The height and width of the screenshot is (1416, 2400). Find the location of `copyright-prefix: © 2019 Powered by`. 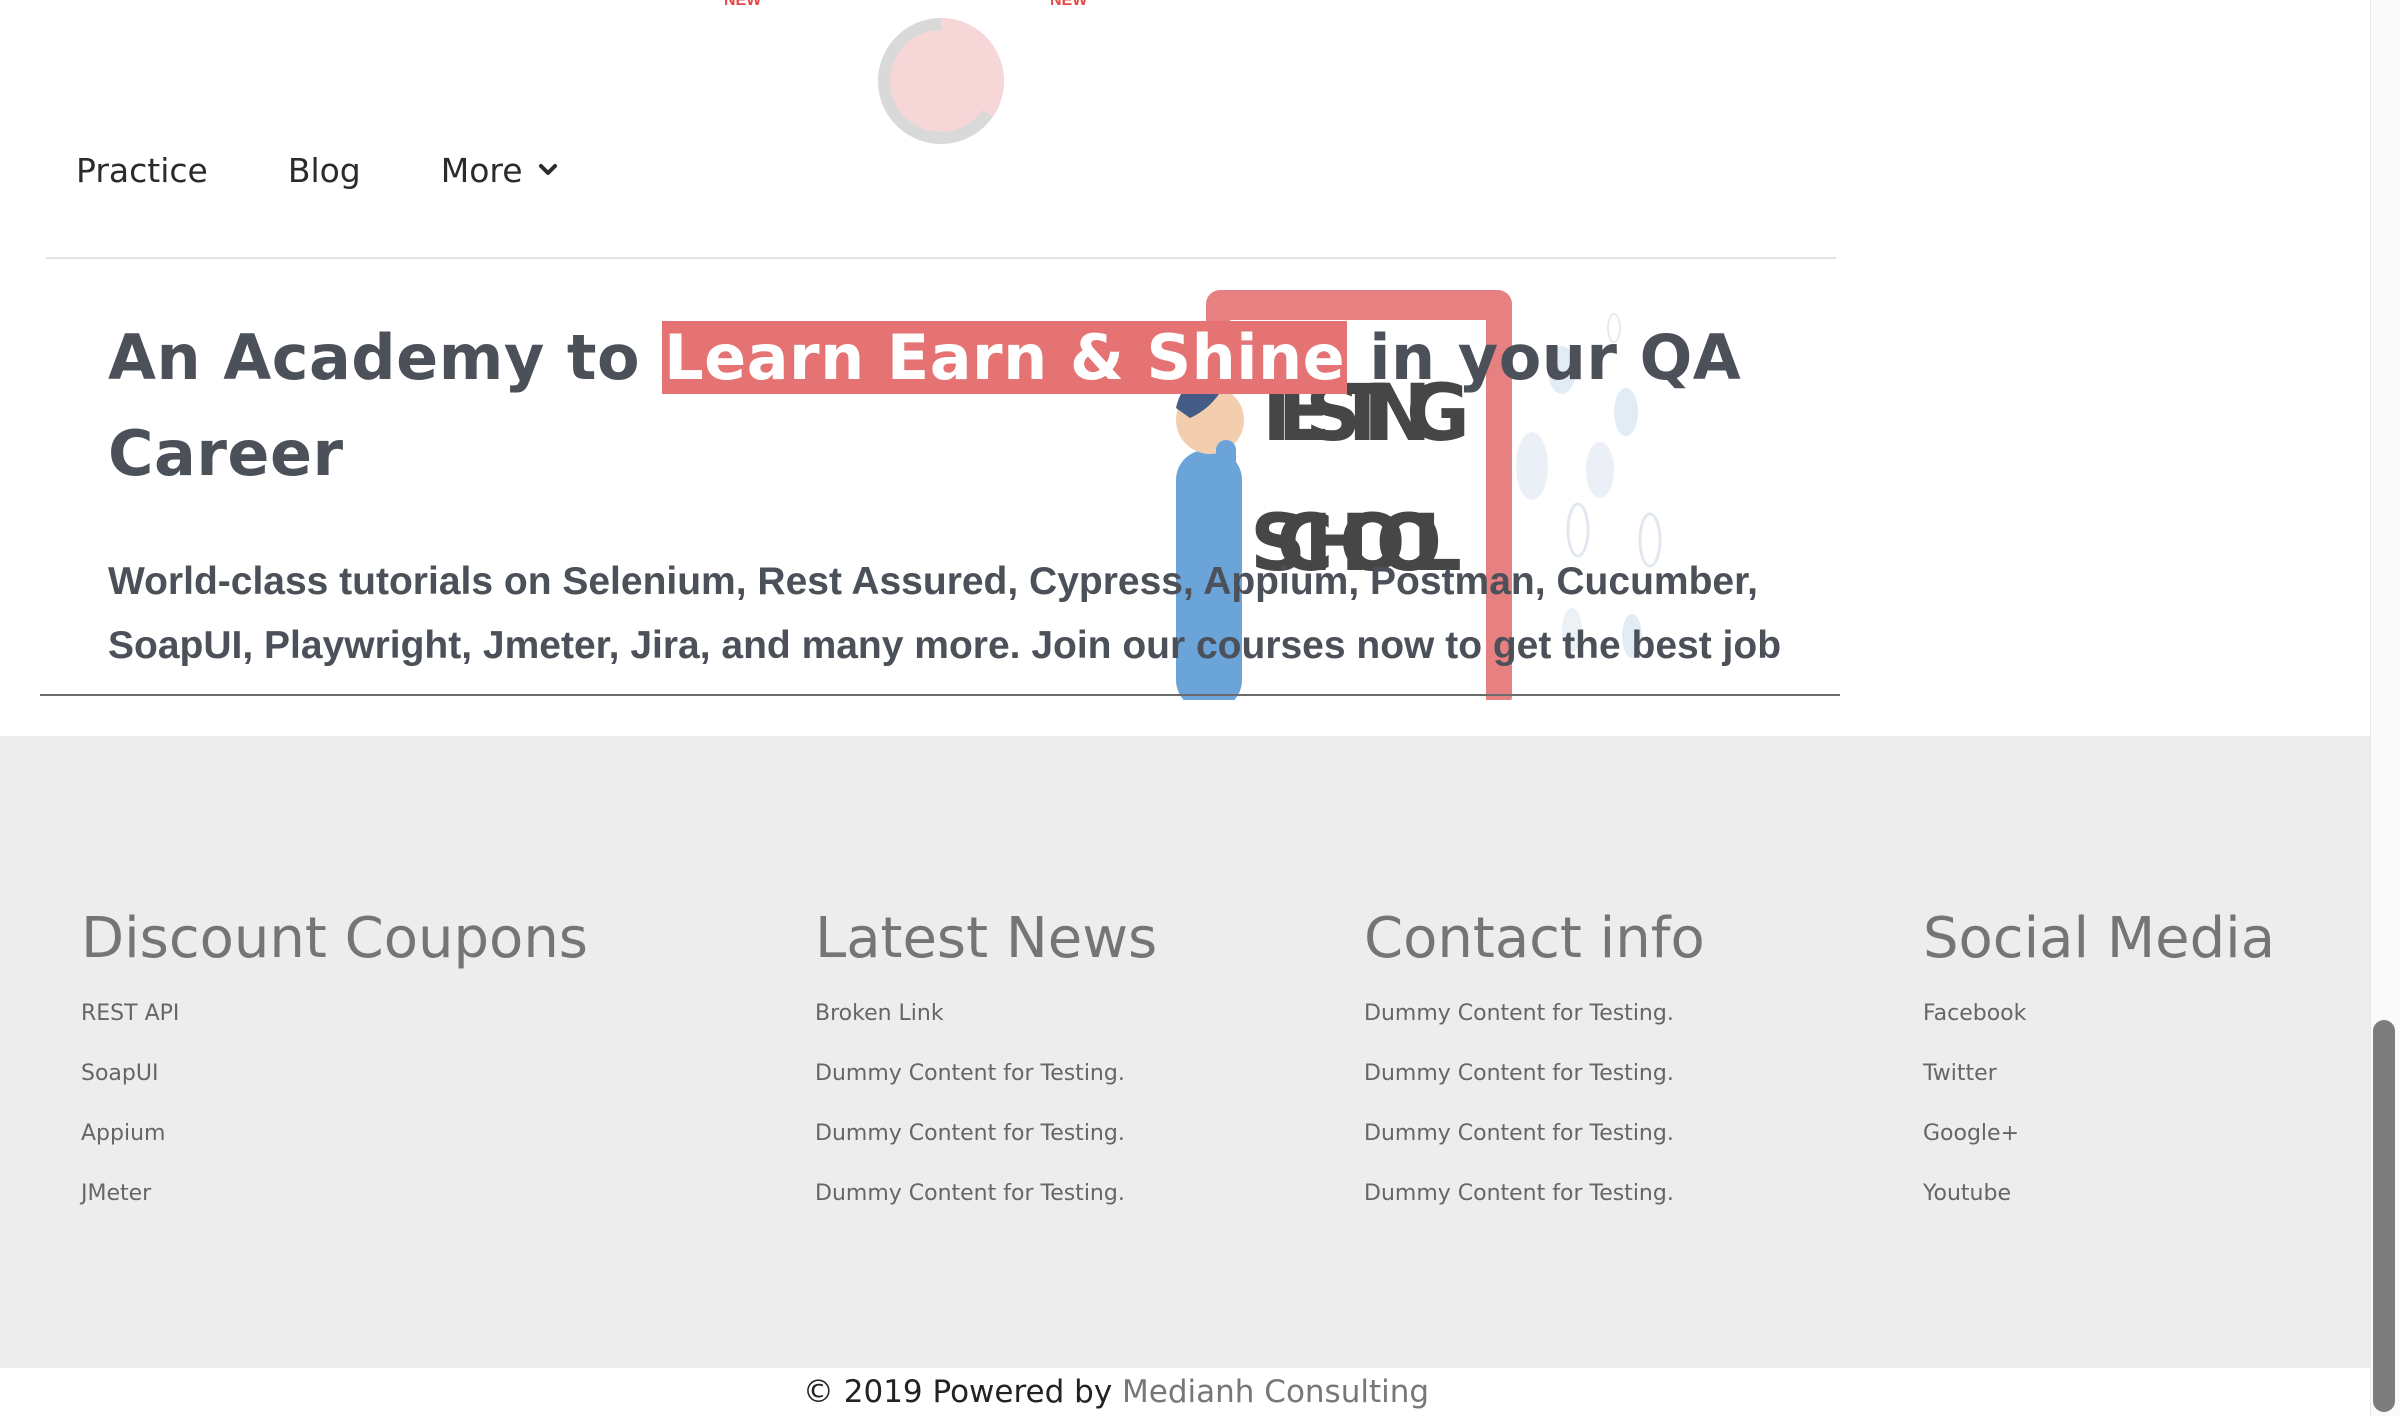

copyright-prefix: © 2019 Powered by is located at coordinates (962, 1392).